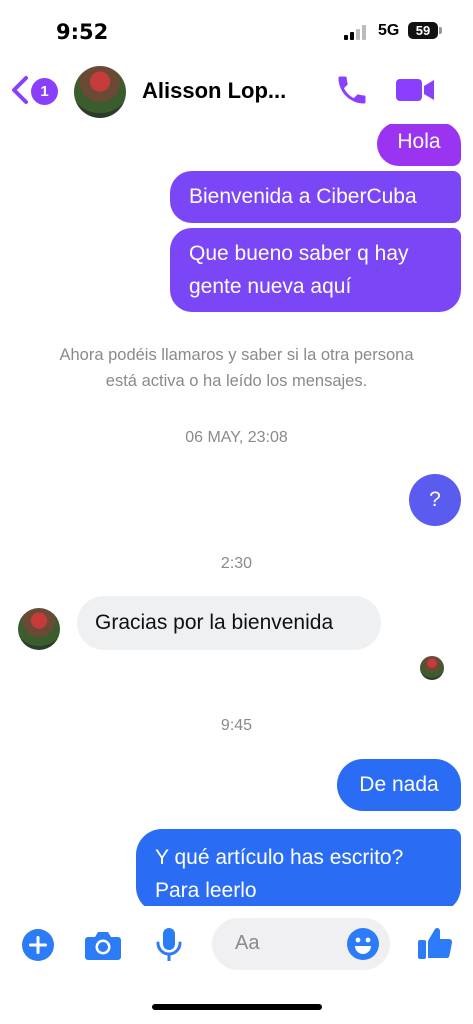 This screenshot has width=473, height=1024. I want to click on microphone-icon, so click(169, 945).